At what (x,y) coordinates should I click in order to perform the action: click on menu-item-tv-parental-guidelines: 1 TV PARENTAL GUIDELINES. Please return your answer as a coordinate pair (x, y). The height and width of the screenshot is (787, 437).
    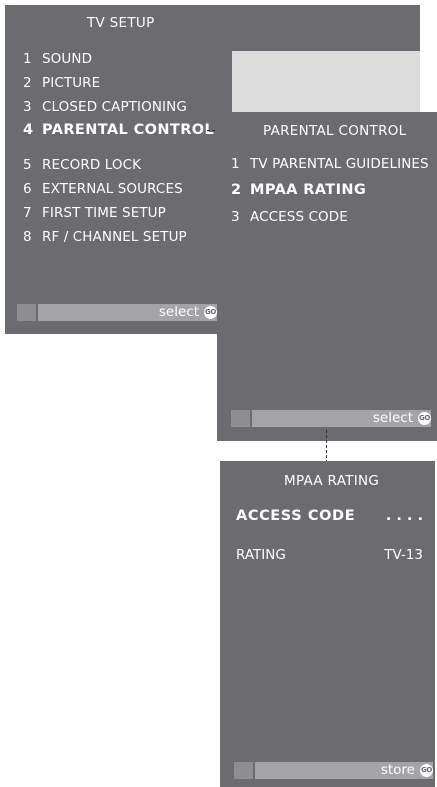
    Looking at the image, I should click on (330, 164).